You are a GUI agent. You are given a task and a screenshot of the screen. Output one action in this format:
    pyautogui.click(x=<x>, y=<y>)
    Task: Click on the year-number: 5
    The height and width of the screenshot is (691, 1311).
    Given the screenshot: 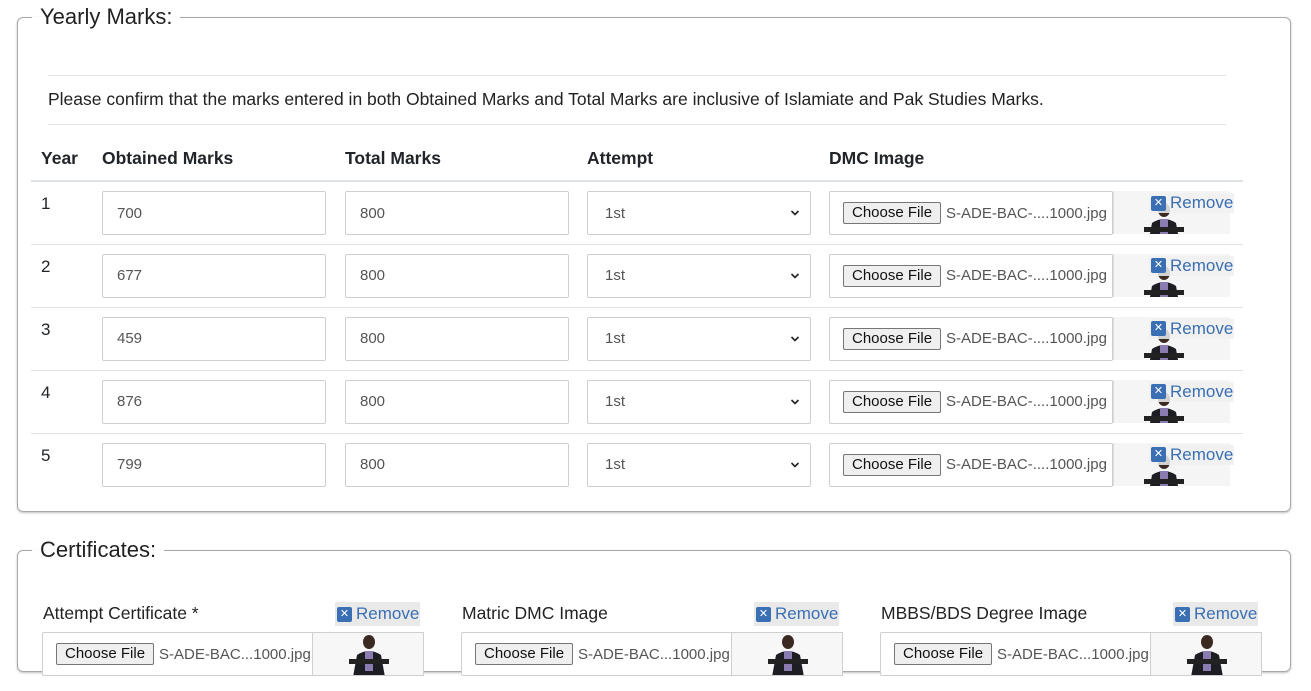 What is the action you would take?
    pyautogui.click(x=46, y=455)
    